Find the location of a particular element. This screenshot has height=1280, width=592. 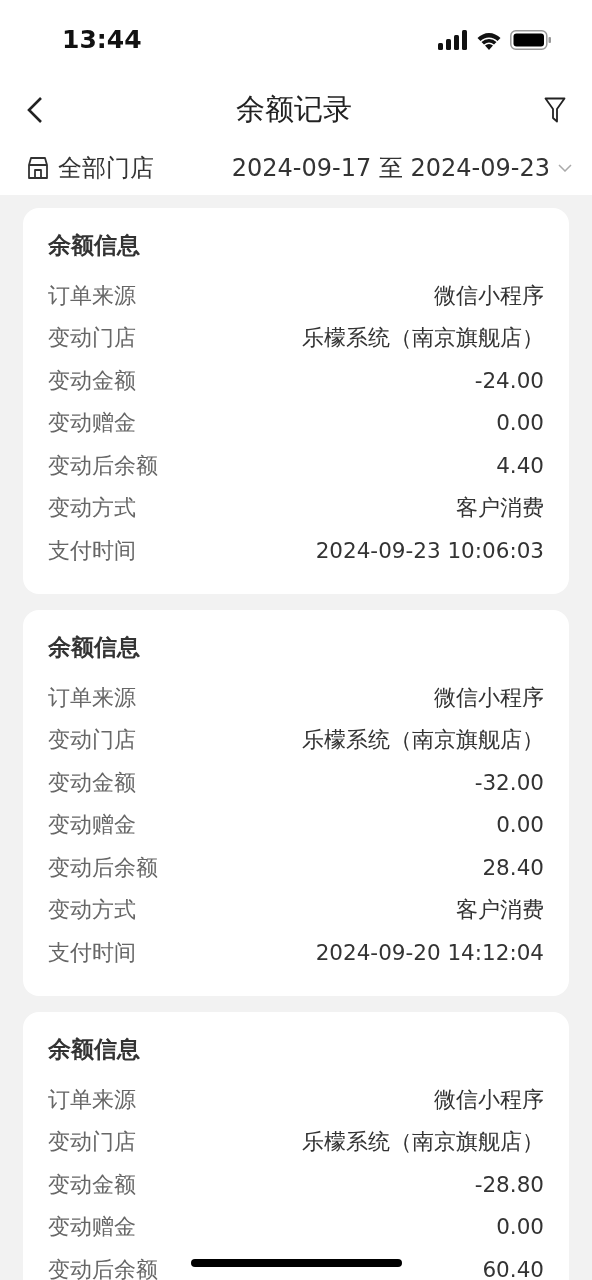

filter-icon is located at coordinates (555, 110).